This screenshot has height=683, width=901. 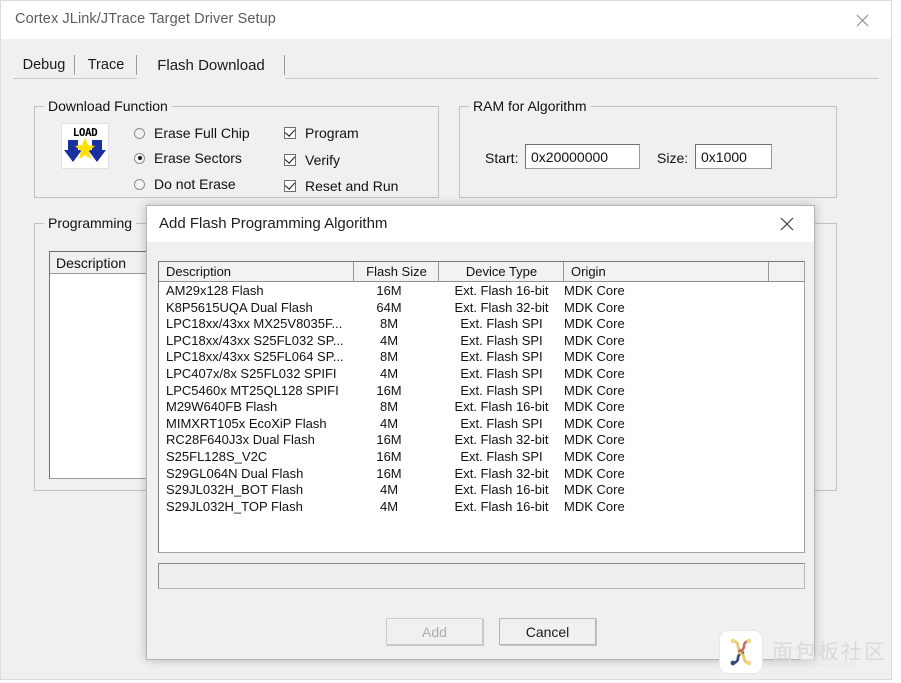 I want to click on watermark-text: 面包板社区, so click(x=829, y=651).